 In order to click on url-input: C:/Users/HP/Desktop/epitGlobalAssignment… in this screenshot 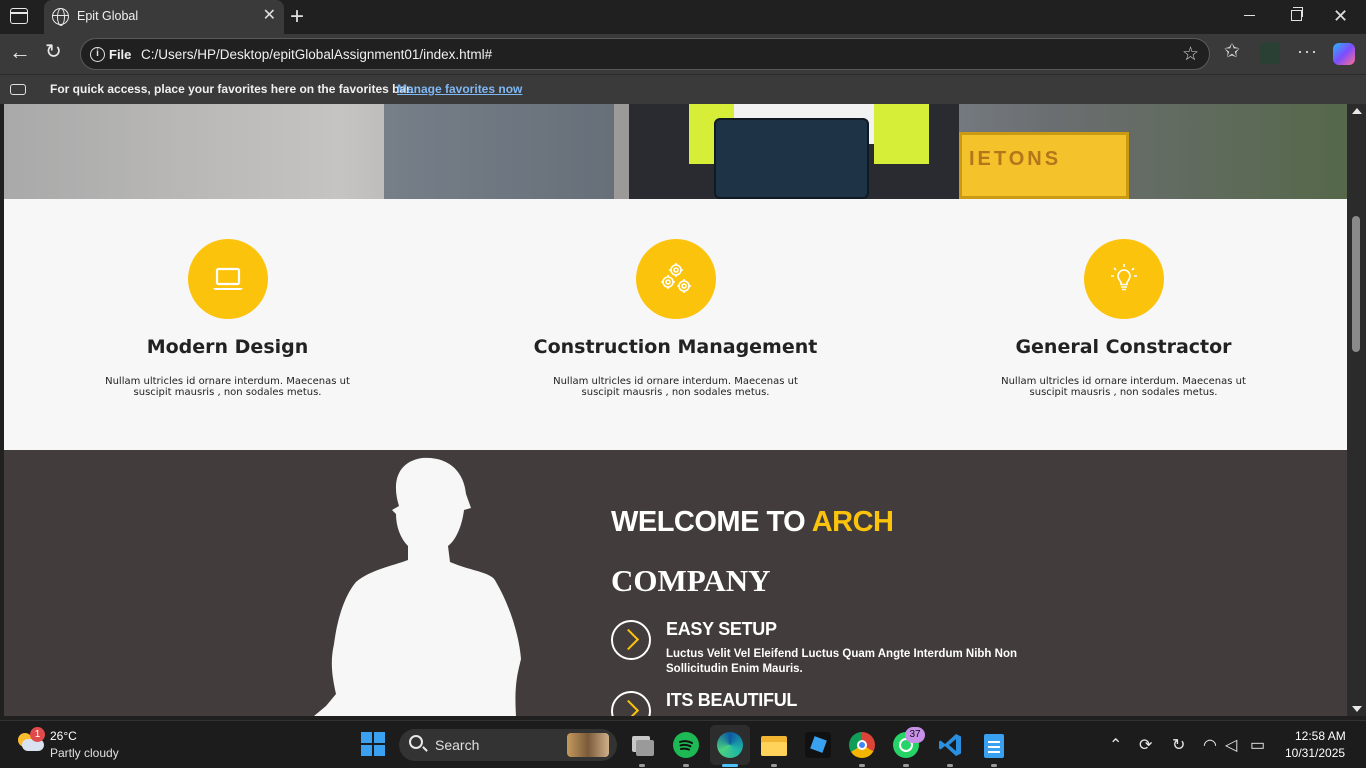, I will do `click(316, 54)`.